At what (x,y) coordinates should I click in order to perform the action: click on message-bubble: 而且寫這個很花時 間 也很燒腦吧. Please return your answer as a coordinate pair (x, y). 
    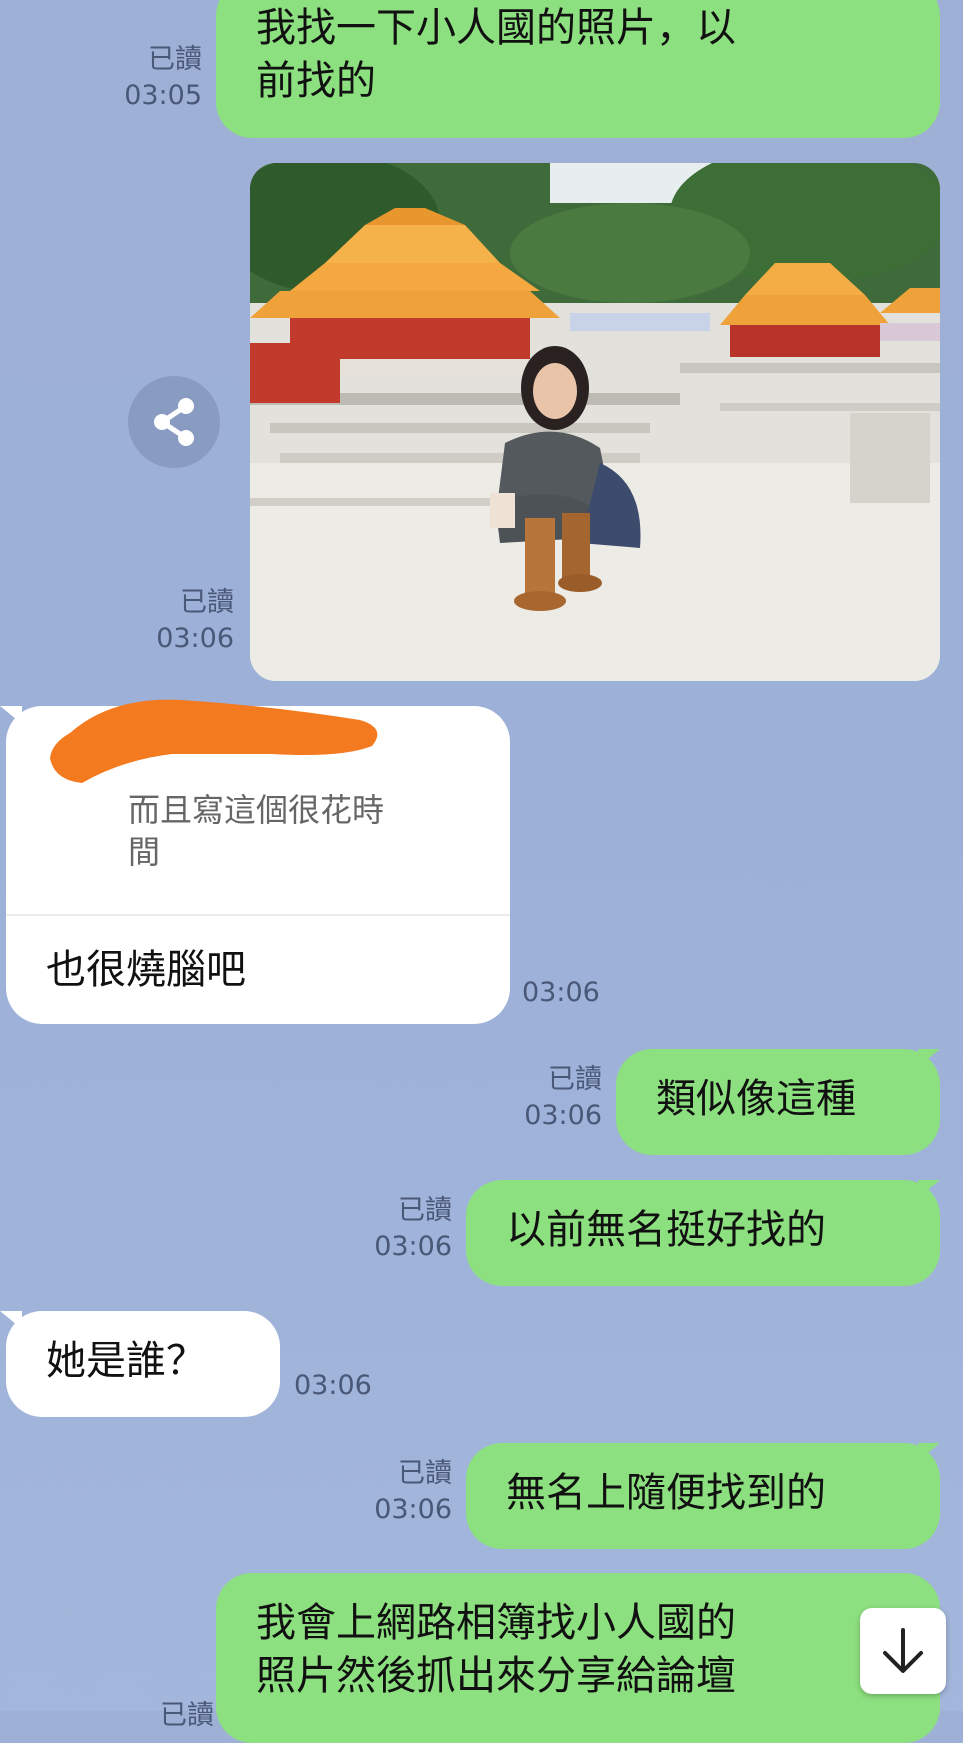
    Looking at the image, I should click on (258, 861).